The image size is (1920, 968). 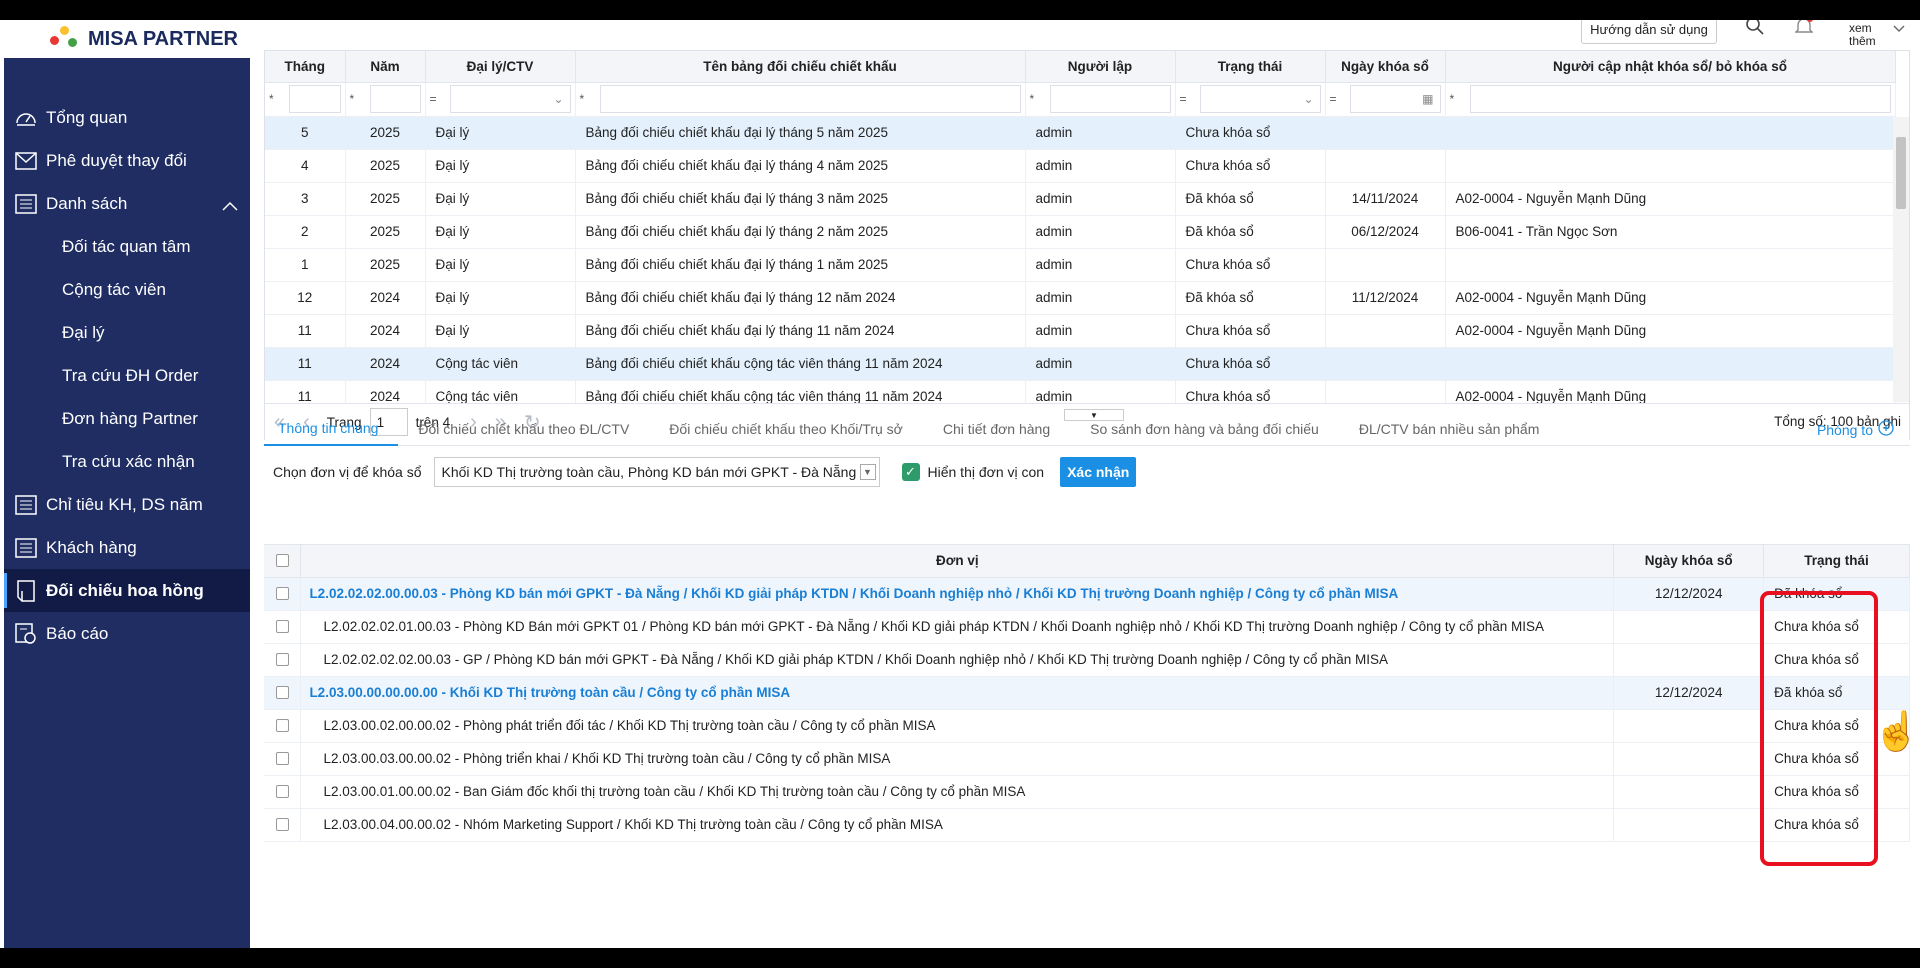 What do you see at coordinates (910, 472) in the screenshot?
I see `show-children-checkbox: ✓` at bounding box center [910, 472].